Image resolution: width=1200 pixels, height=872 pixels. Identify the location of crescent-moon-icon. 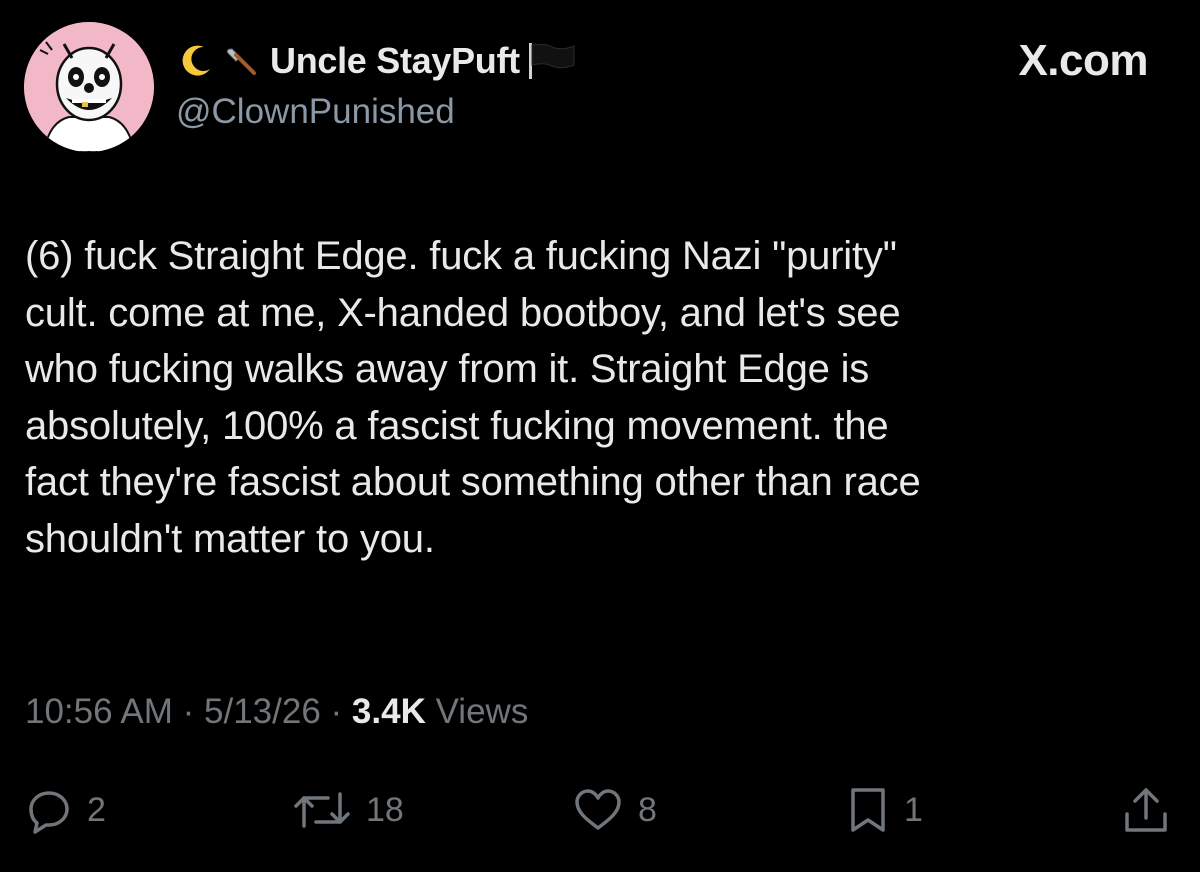
(196, 61).